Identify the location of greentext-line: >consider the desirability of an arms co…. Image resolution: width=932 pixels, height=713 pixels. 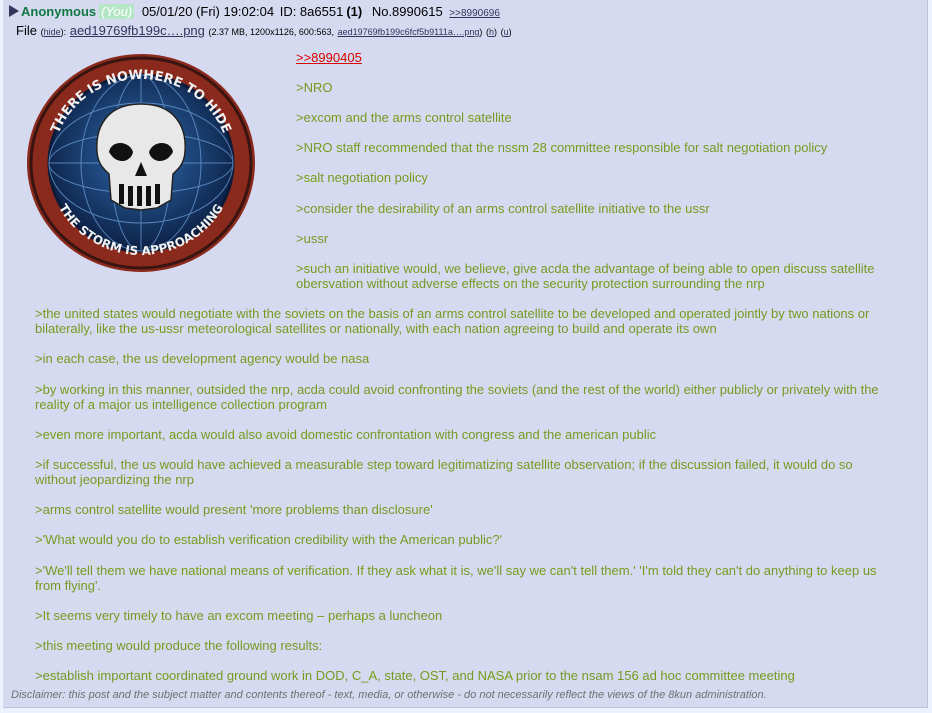
(503, 208).